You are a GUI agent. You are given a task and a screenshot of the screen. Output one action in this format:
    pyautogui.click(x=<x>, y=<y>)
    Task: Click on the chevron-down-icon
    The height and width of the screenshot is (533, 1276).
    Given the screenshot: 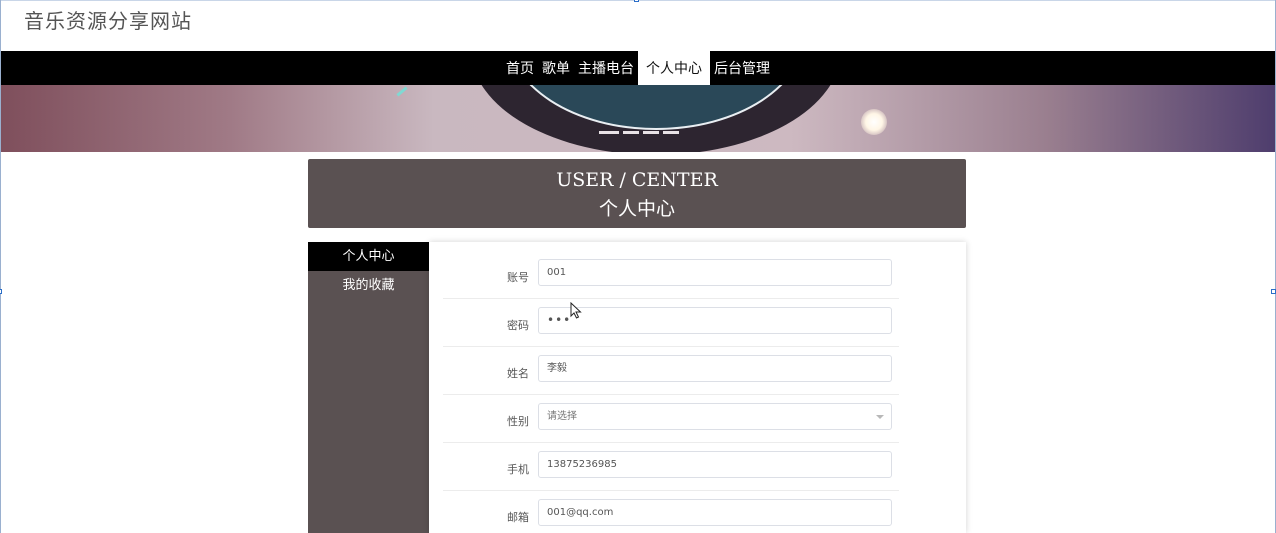 What is the action you would take?
    pyautogui.click(x=880, y=417)
    